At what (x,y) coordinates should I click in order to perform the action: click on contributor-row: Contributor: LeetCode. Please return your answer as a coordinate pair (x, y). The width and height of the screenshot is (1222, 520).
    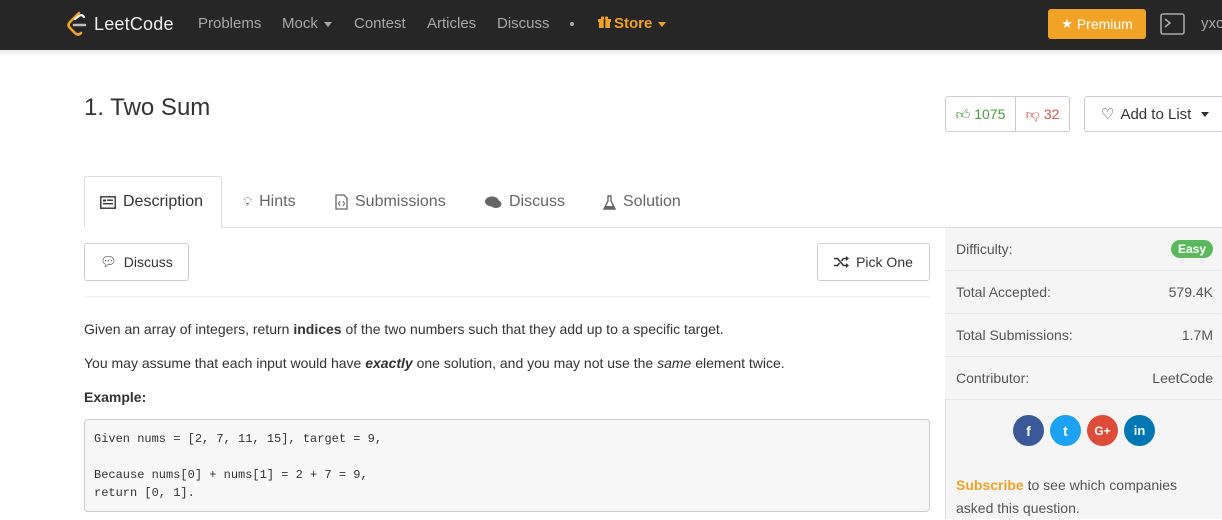
    Looking at the image, I should click on (1083, 378).